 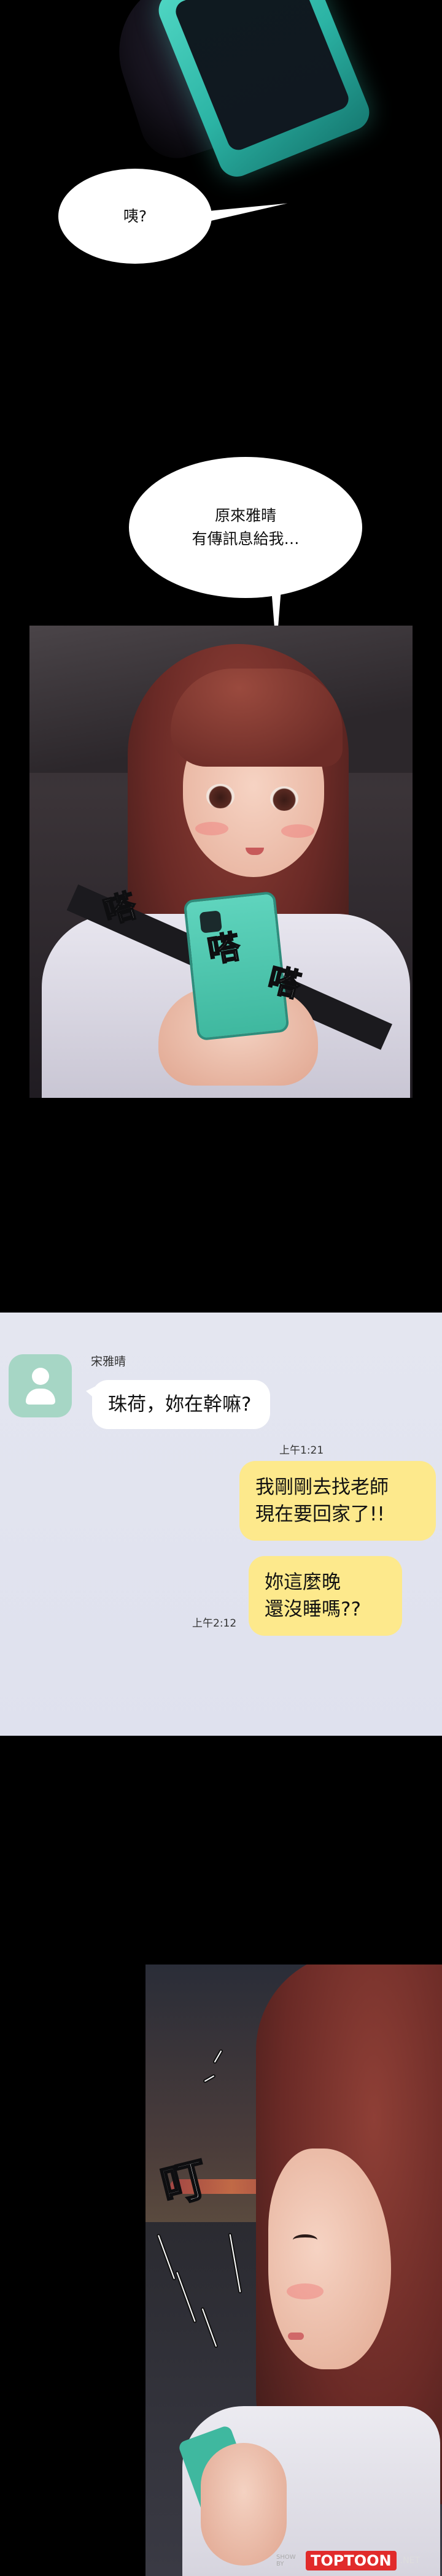 What do you see at coordinates (296, 2336) in the screenshot?
I see `mouth` at bounding box center [296, 2336].